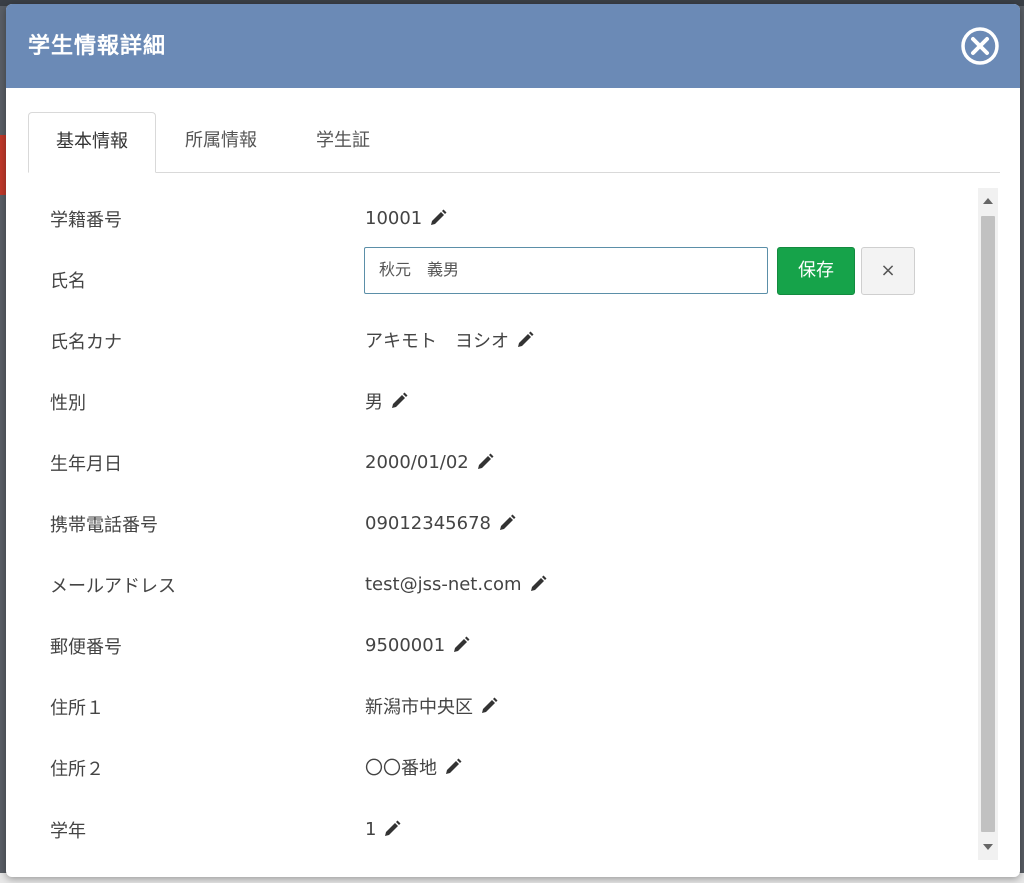  I want to click on scroll-down-arrow-icon, so click(988, 847).